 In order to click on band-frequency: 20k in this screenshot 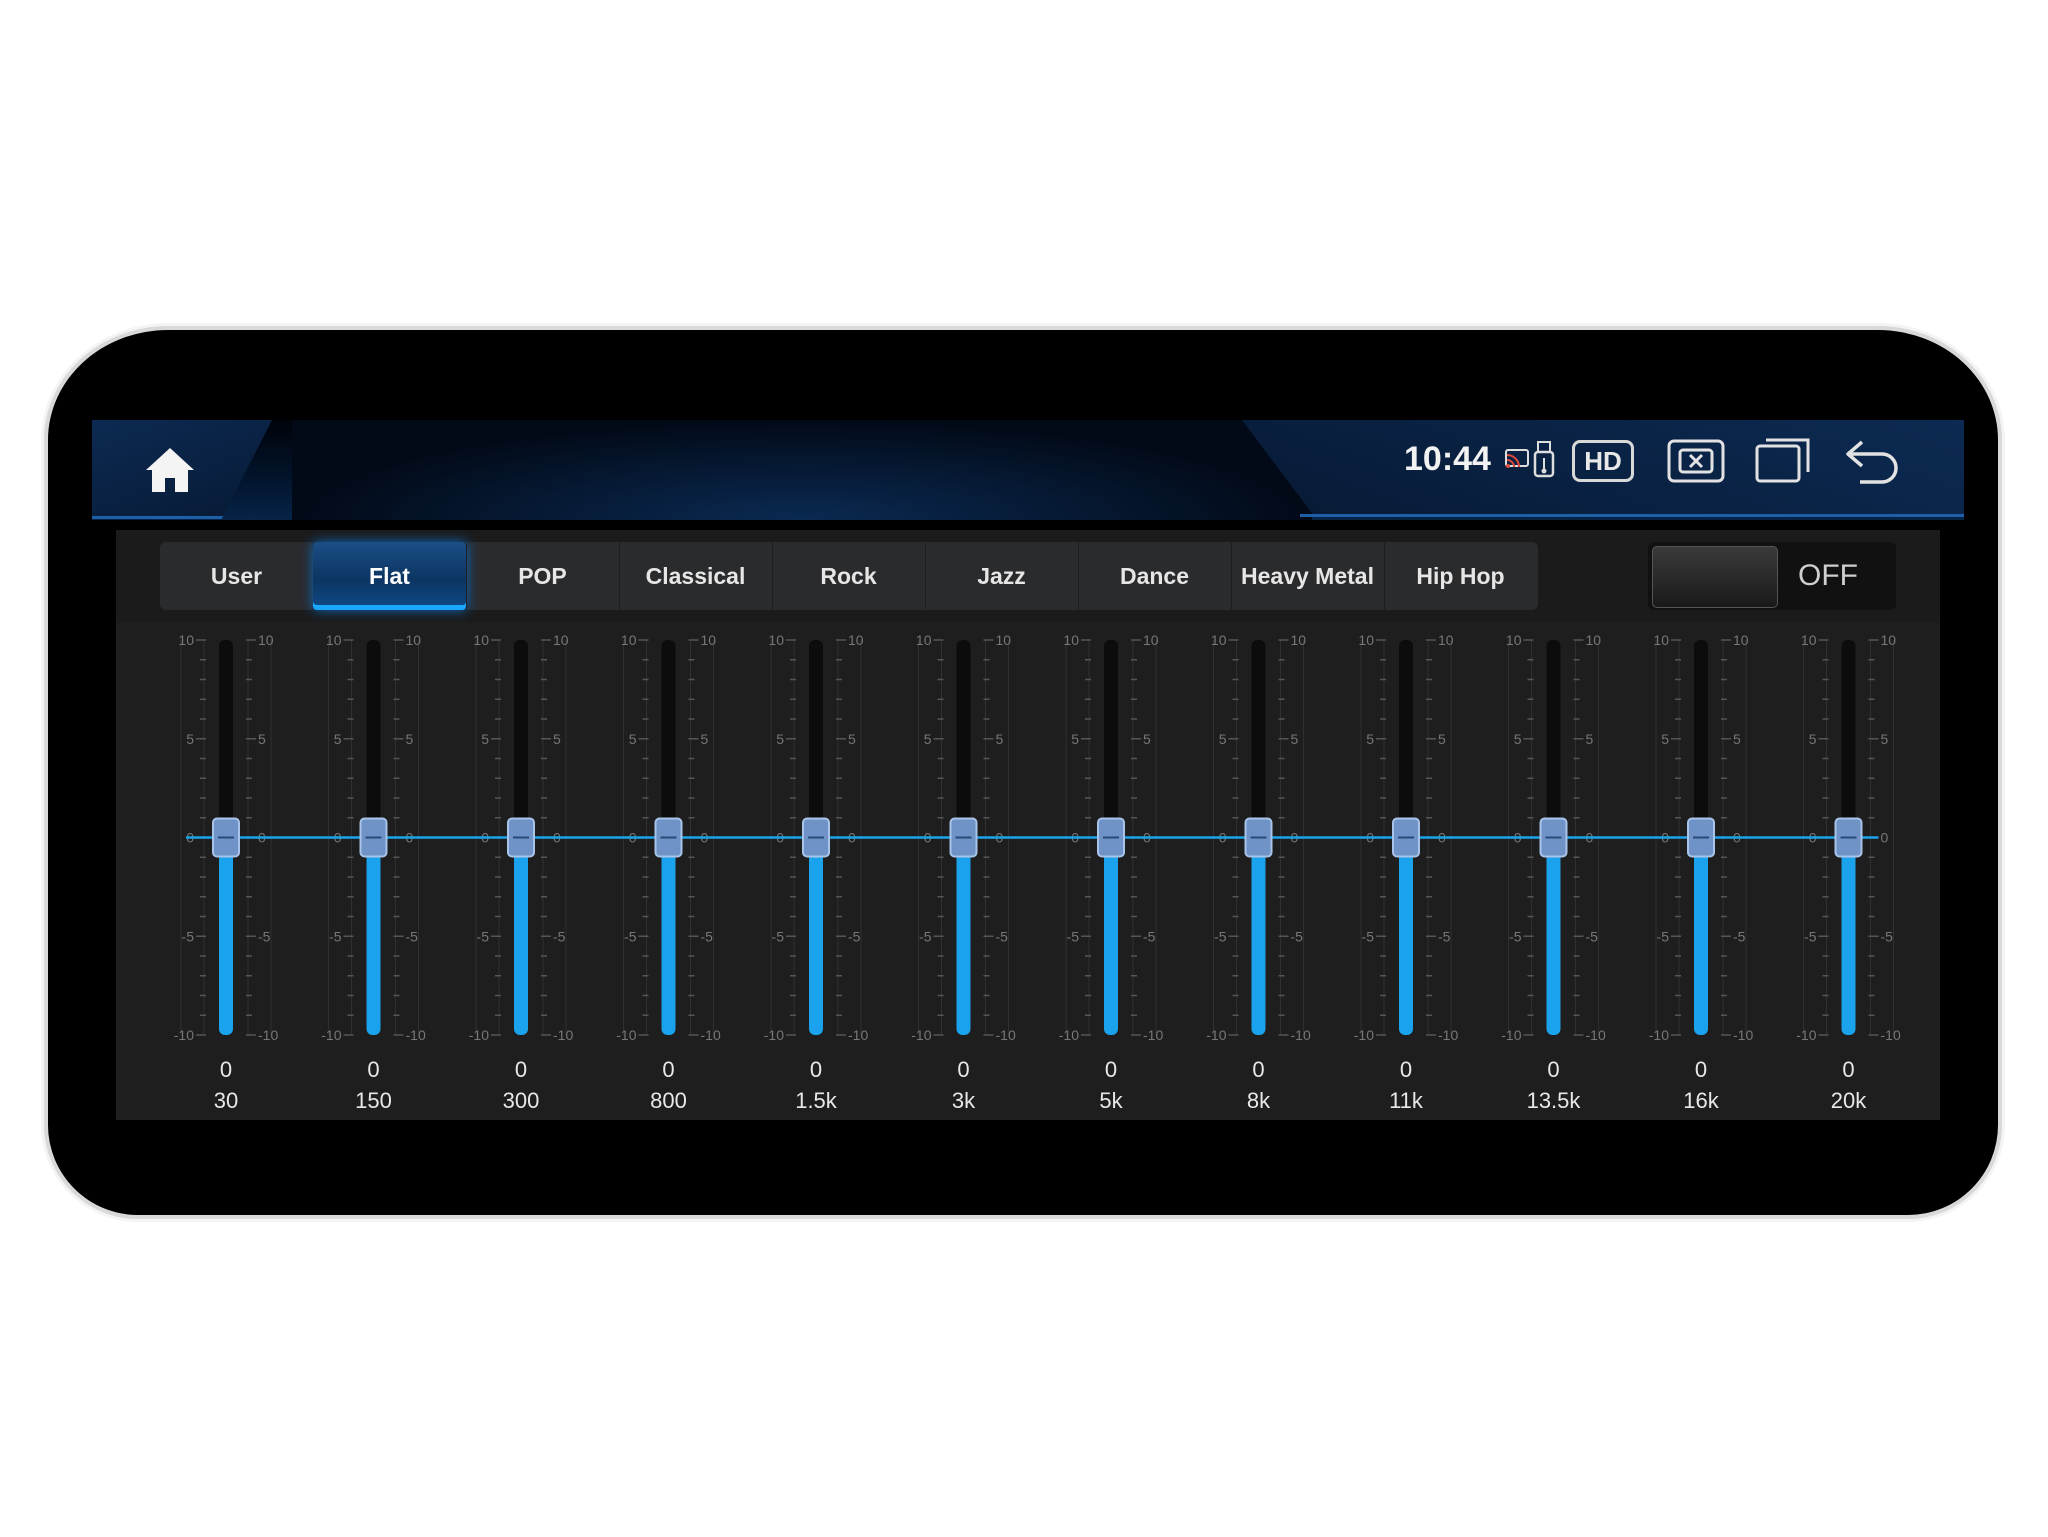, I will do `click(1849, 1100)`.